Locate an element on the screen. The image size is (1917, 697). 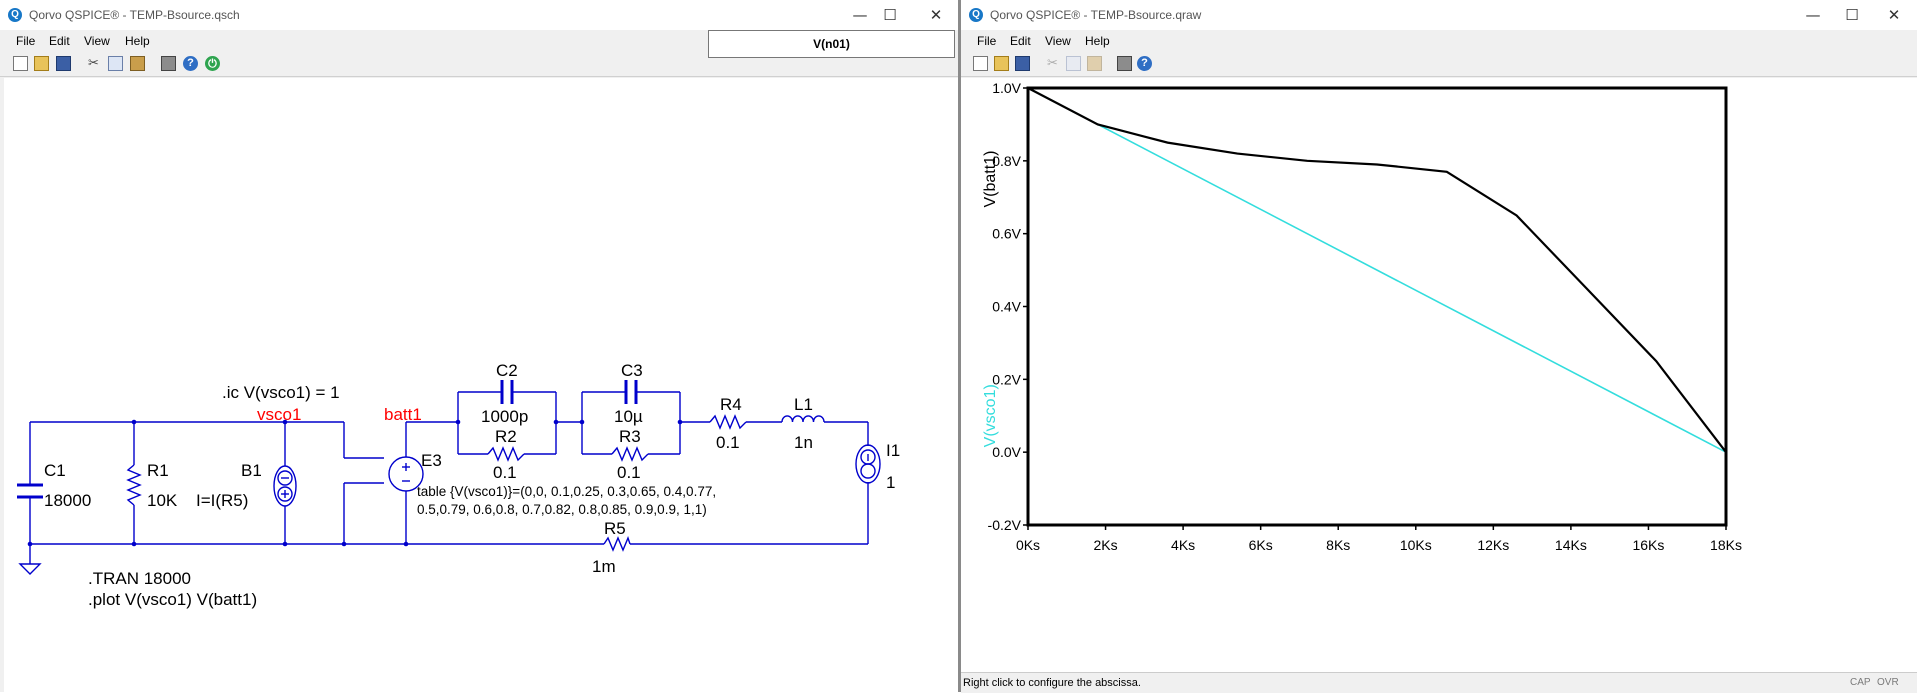
x-tick-label: 14Ks is located at coordinates (1571, 545).